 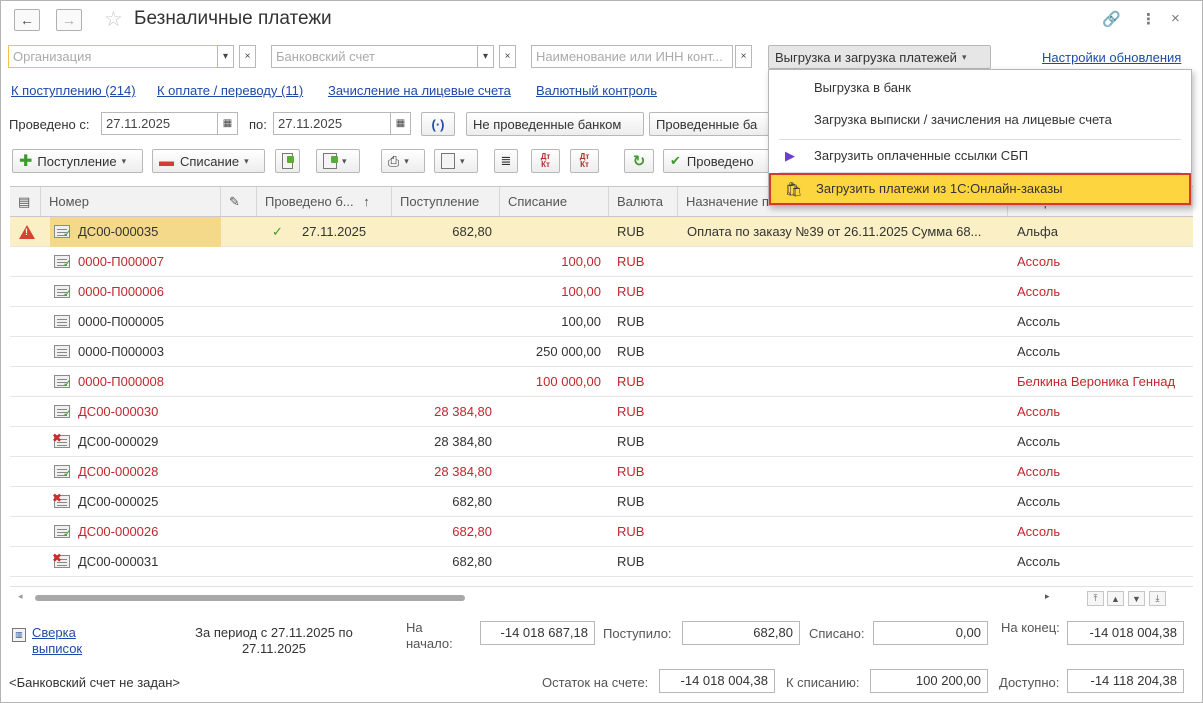 I want to click on currency-control-link: Валютный контроль, so click(x=596, y=90).